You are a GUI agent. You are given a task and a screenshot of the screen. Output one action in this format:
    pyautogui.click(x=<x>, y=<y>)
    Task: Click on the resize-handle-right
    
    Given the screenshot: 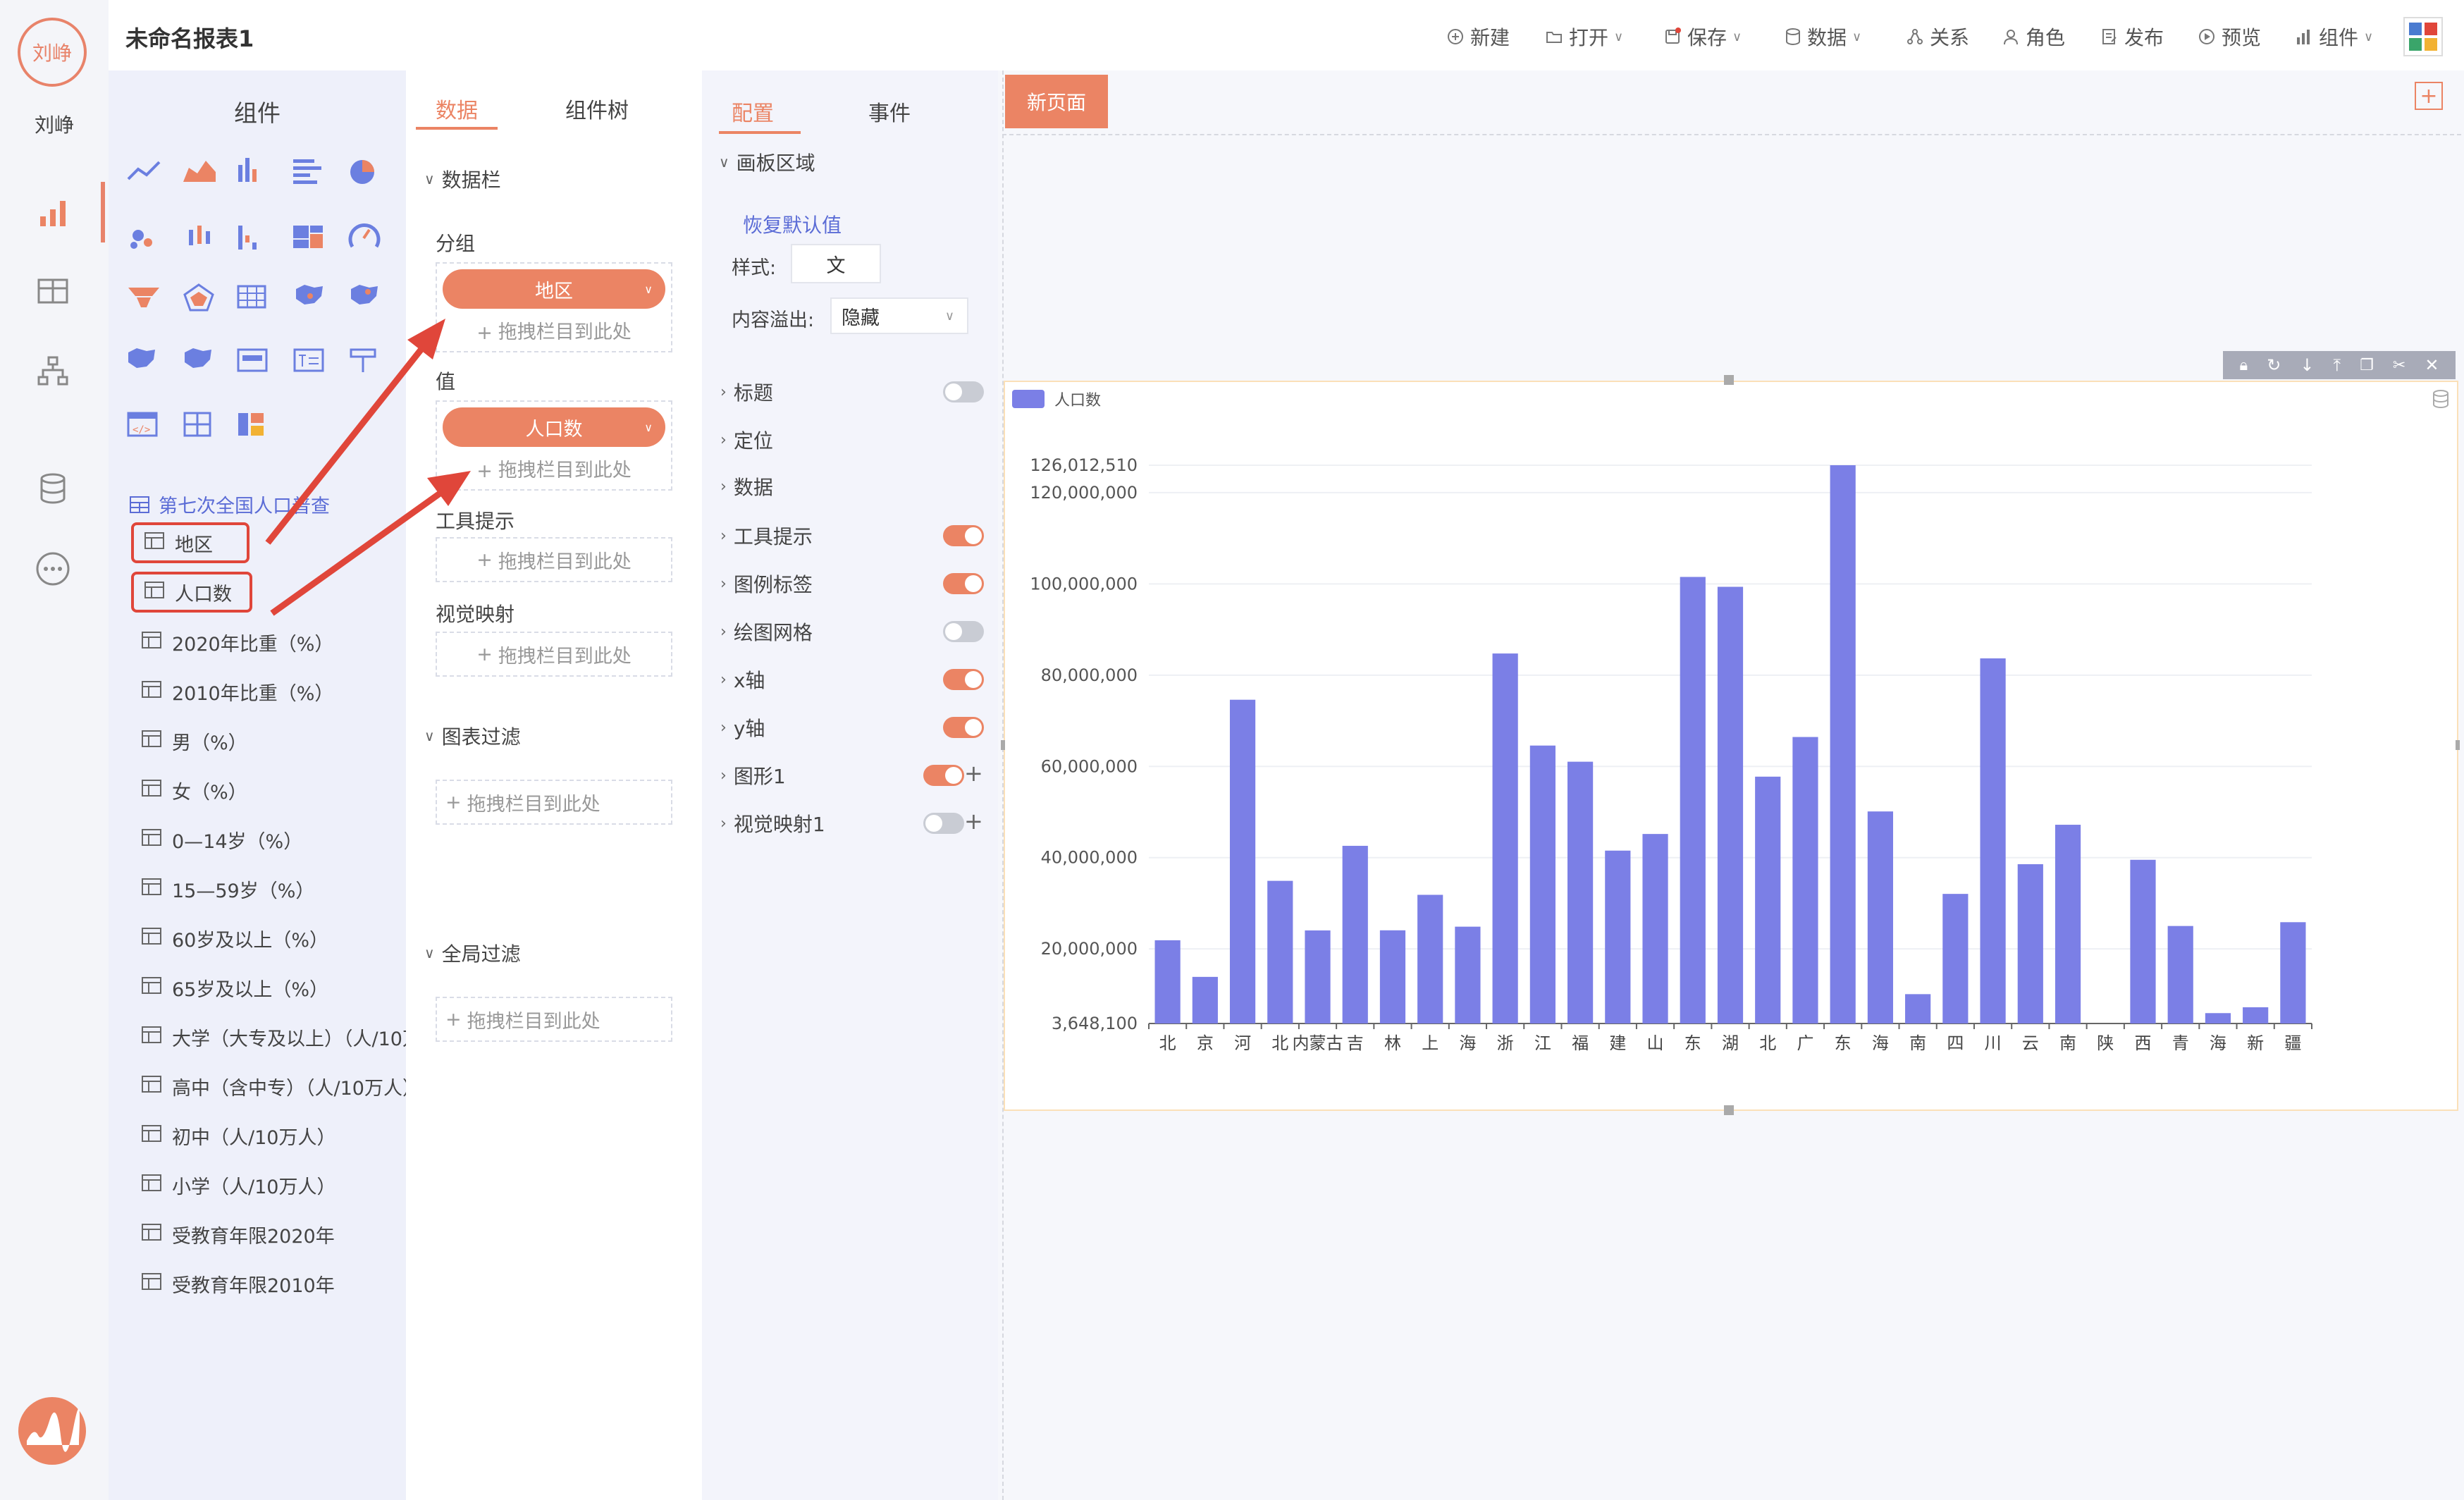 What is the action you would take?
    pyautogui.click(x=2458, y=745)
    